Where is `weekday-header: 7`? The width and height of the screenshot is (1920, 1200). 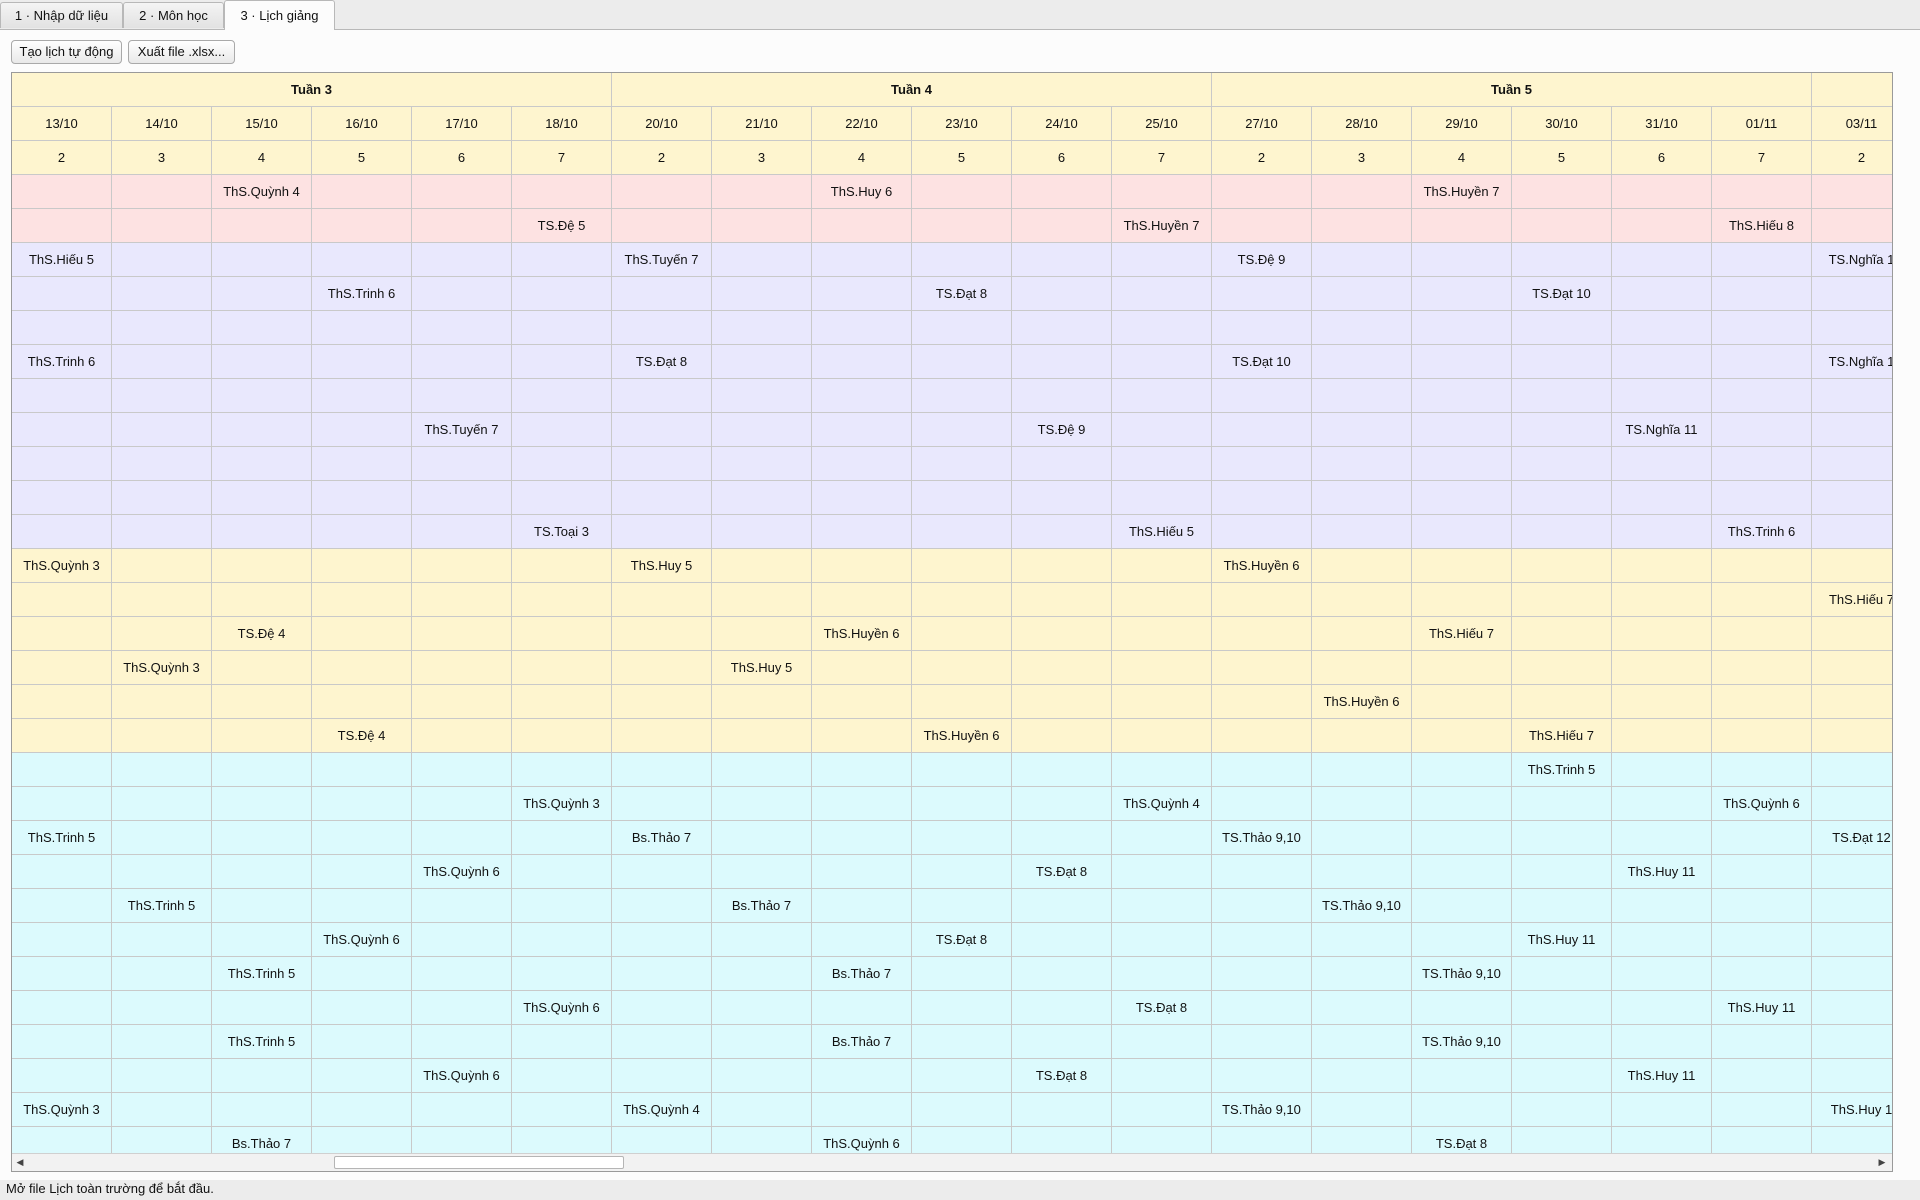 weekday-header: 7 is located at coordinates (562, 158).